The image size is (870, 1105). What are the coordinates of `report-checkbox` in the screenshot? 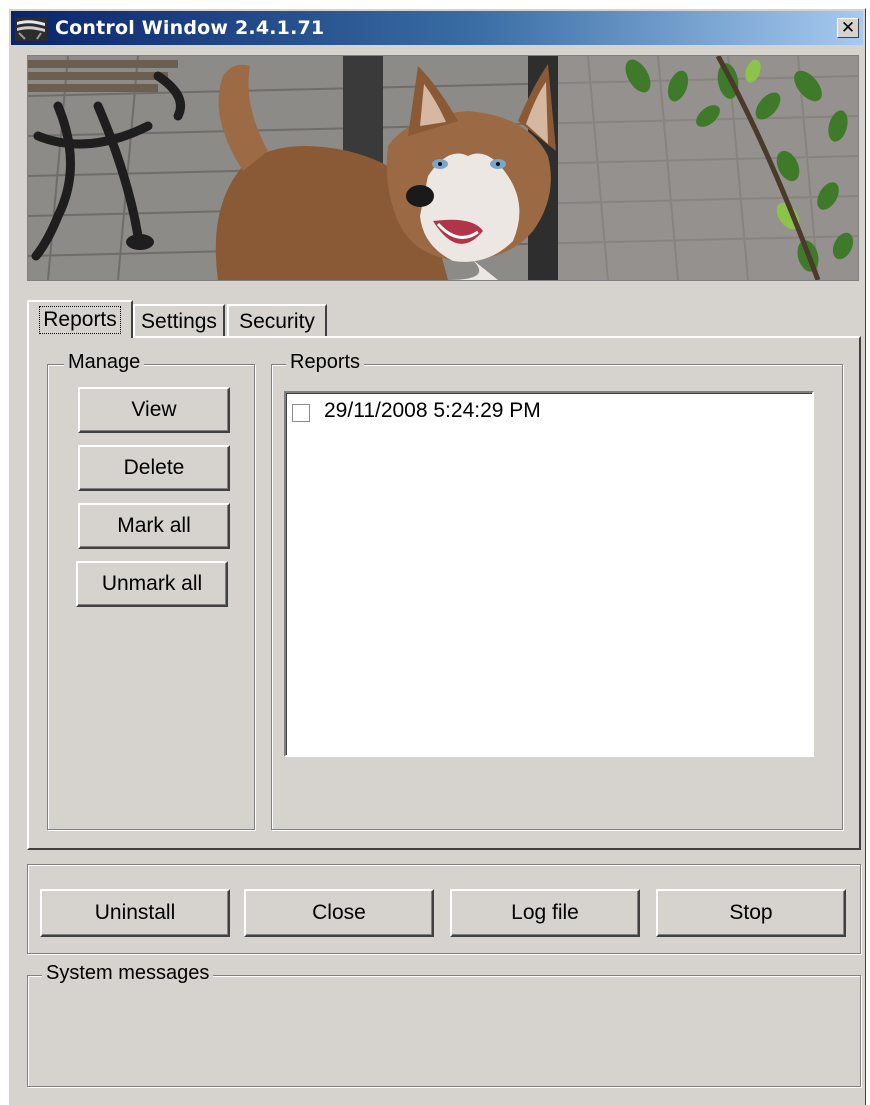 It's located at (301, 412).